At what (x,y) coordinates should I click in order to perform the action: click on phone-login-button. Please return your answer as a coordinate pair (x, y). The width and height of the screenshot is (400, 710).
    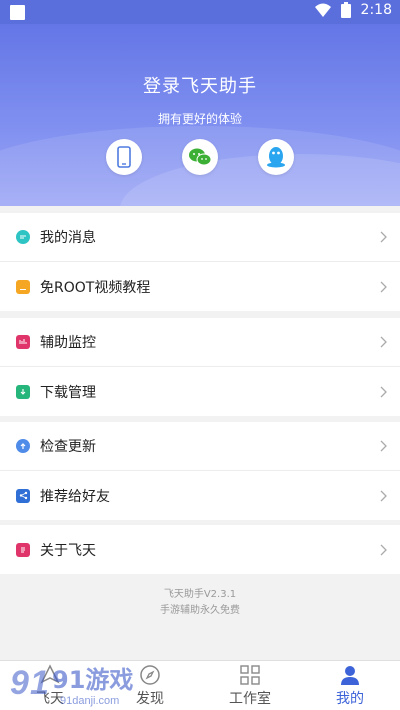
    Looking at the image, I should click on (124, 157).